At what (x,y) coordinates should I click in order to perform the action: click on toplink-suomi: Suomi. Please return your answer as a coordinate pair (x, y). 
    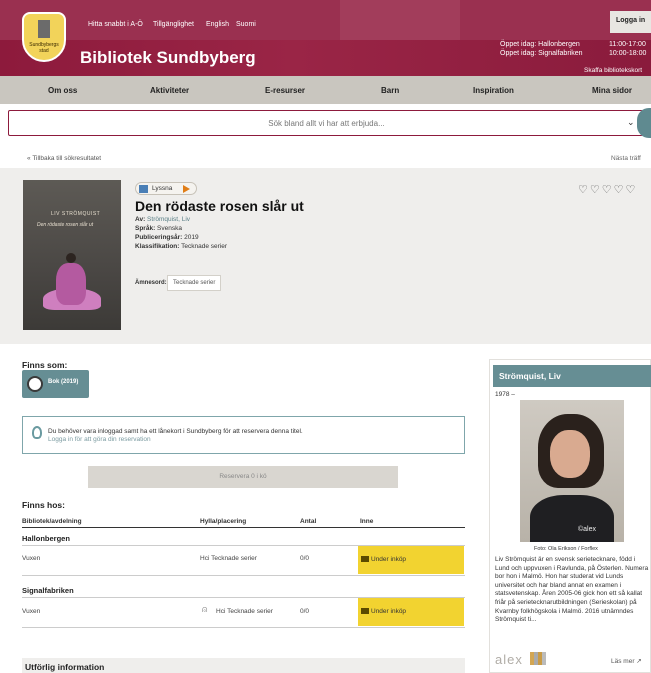
    Looking at the image, I should click on (246, 24).